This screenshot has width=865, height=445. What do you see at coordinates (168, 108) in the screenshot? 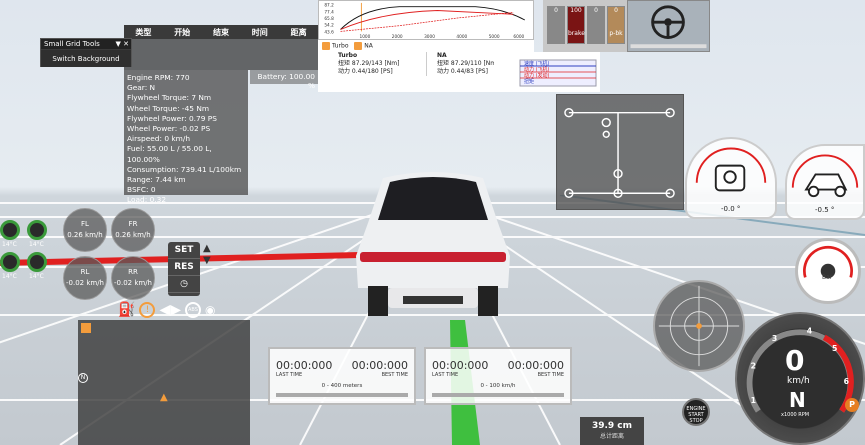
I see `stat-wheel-torque: Wheel Torque: -45 Nm` at bounding box center [168, 108].